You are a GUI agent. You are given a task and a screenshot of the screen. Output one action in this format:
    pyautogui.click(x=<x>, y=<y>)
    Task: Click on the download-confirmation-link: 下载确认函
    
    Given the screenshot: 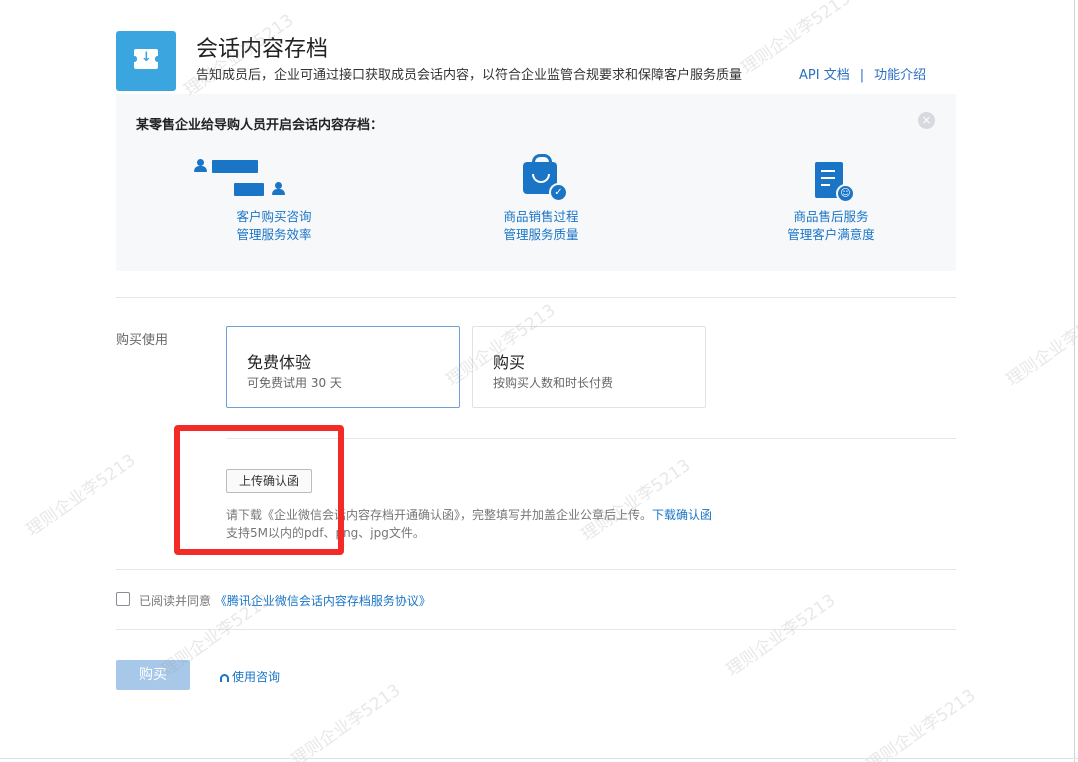 What is the action you would take?
    pyautogui.click(x=682, y=515)
    